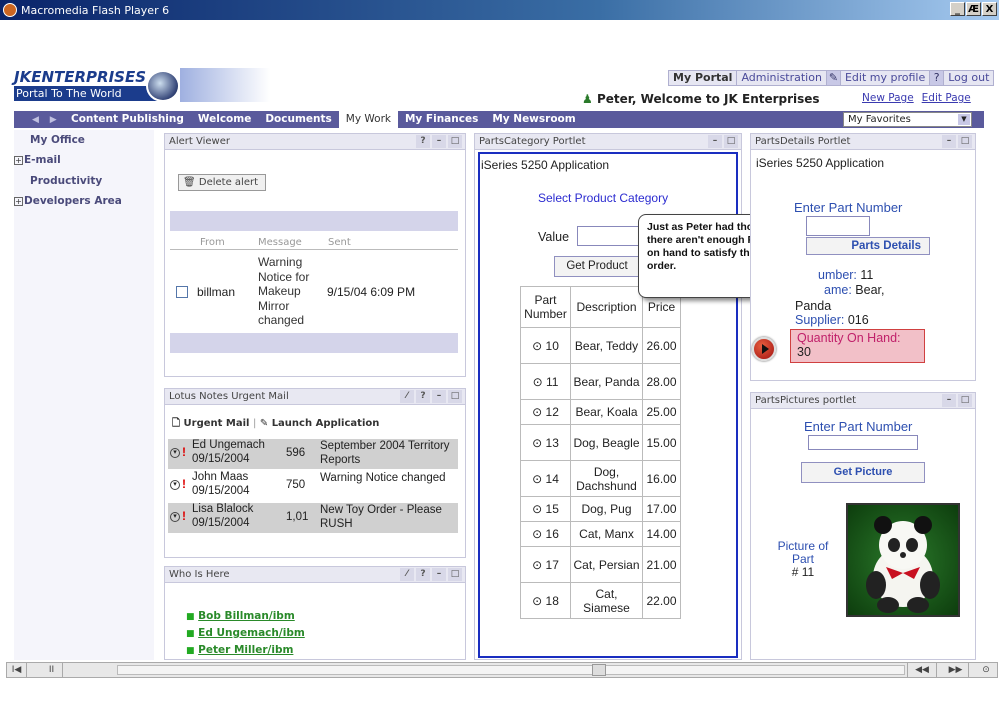 The height and width of the screenshot is (723, 999). What do you see at coordinates (600, 509) in the screenshot?
I see `part-row: ⊙ 15 Dog, Pug 17.00` at bounding box center [600, 509].